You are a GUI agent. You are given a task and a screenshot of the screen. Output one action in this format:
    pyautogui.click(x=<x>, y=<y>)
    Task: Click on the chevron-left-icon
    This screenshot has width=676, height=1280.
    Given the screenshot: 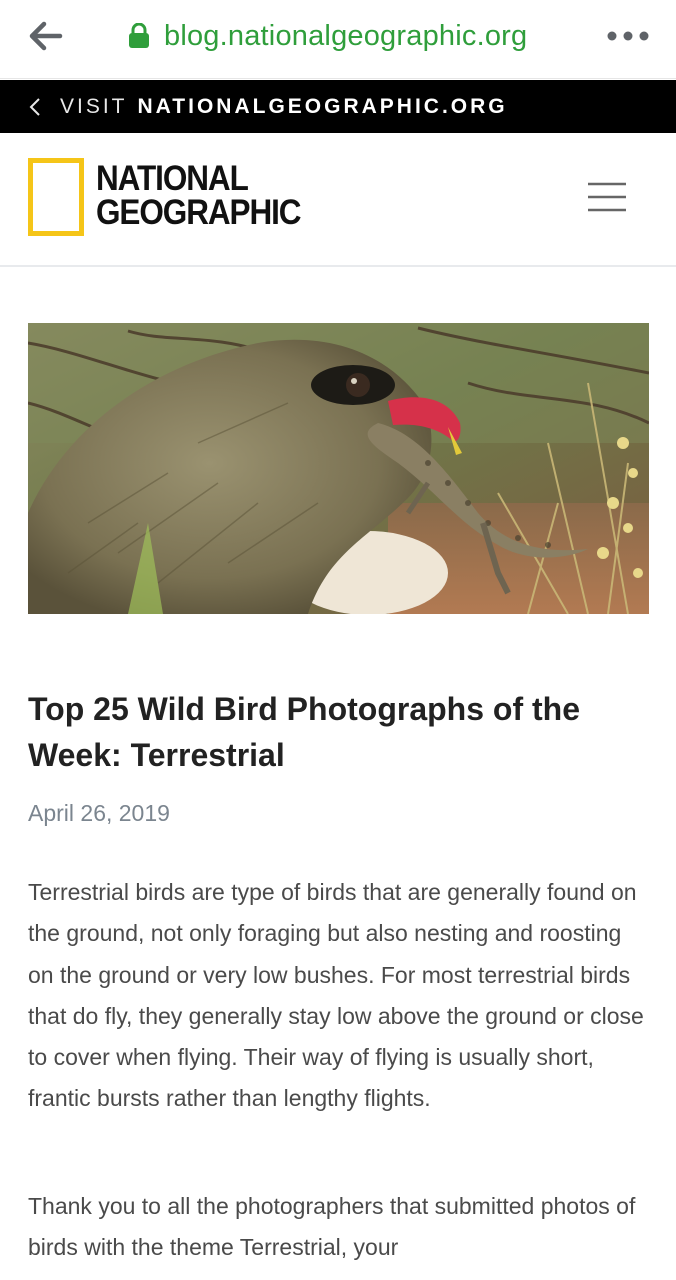 What is the action you would take?
    pyautogui.click(x=34, y=106)
    